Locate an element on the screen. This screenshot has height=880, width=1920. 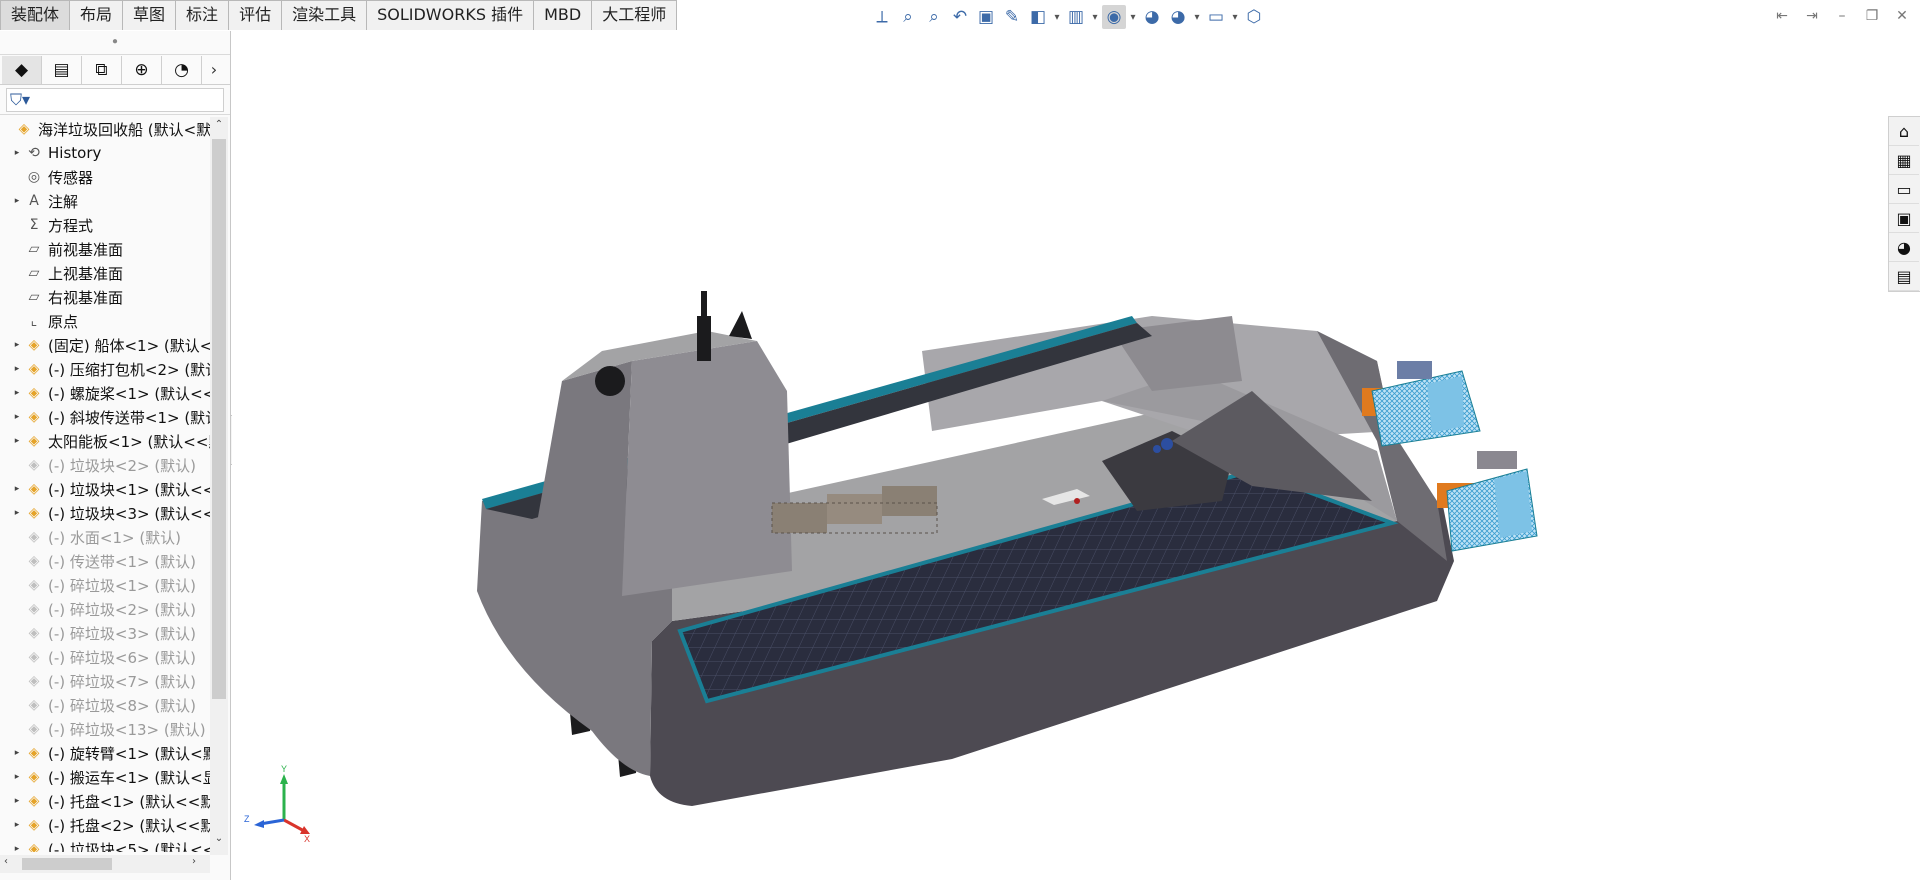
displaymanager-icon: ◔ is located at coordinates (182, 69).